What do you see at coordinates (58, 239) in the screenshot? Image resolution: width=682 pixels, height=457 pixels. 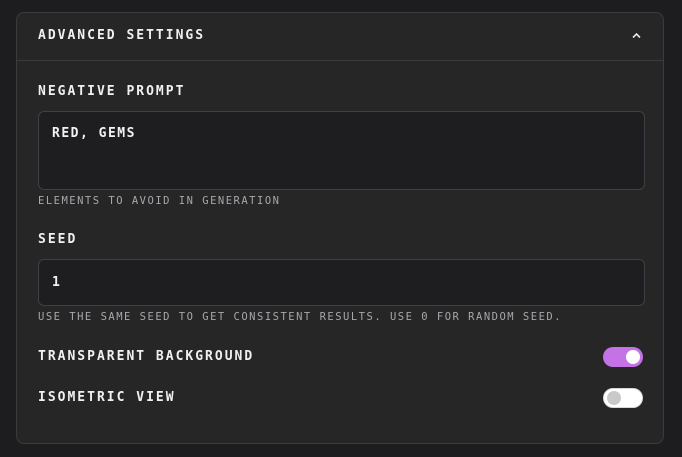 I see `seed-label: SEED` at bounding box center [58, 239].